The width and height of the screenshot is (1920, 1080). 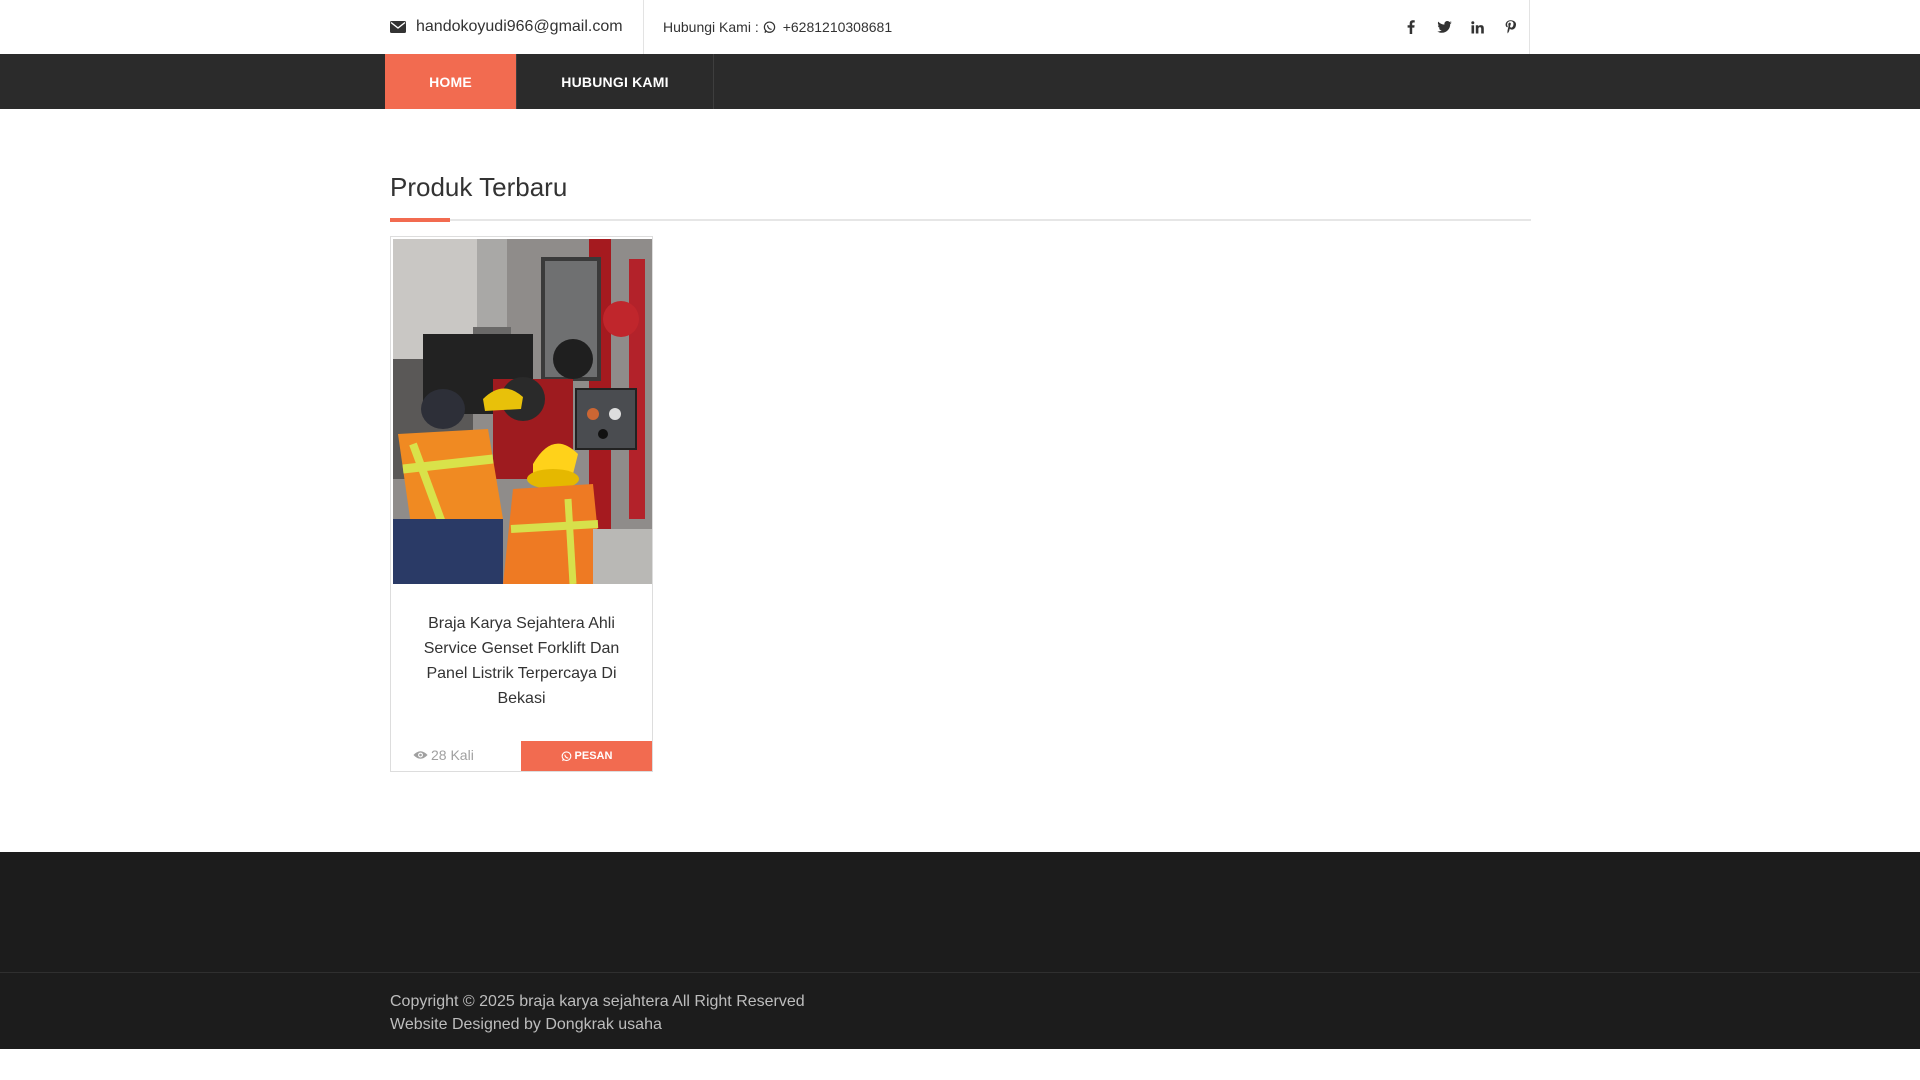 What do you see at coordinates (452, 755) in the screenshot?
I see `view-count-text: 28 Kali` at bounding box center [452, 755].